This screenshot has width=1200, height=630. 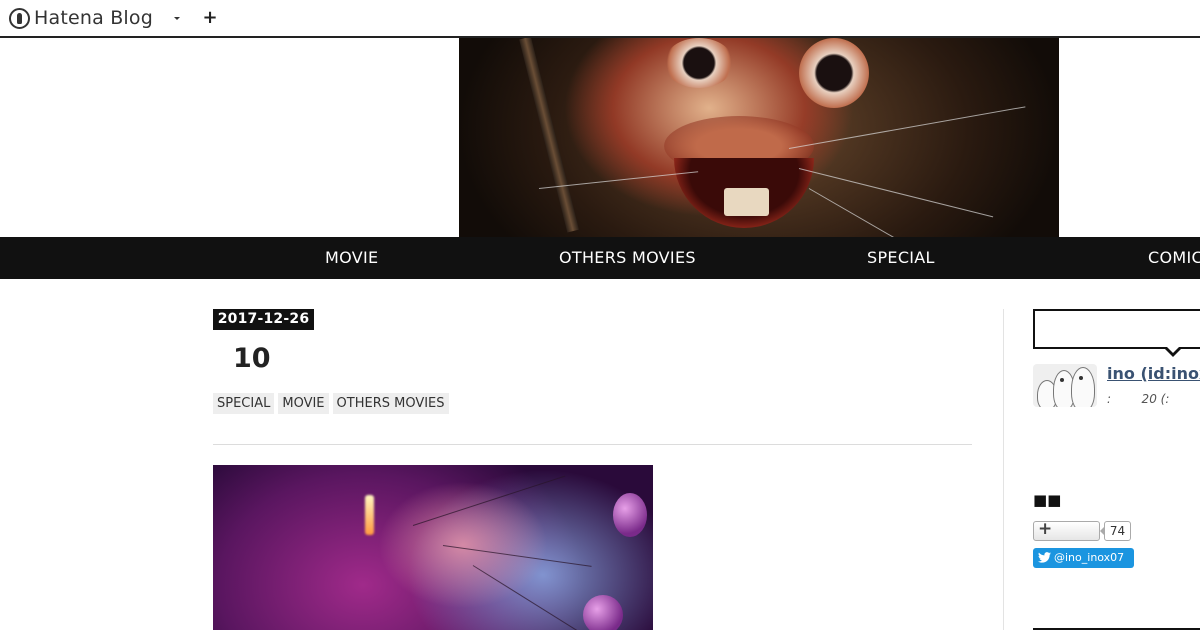 I want to click on follow-button, so click(x=1066, y=530).